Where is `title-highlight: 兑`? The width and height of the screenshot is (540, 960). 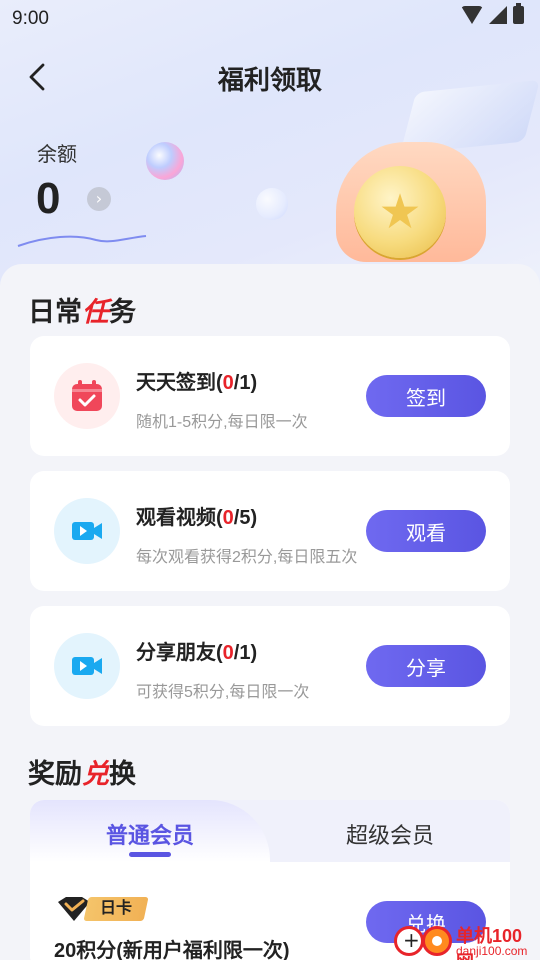
title-highlight: 兑 is located at coordinates (95, 774).